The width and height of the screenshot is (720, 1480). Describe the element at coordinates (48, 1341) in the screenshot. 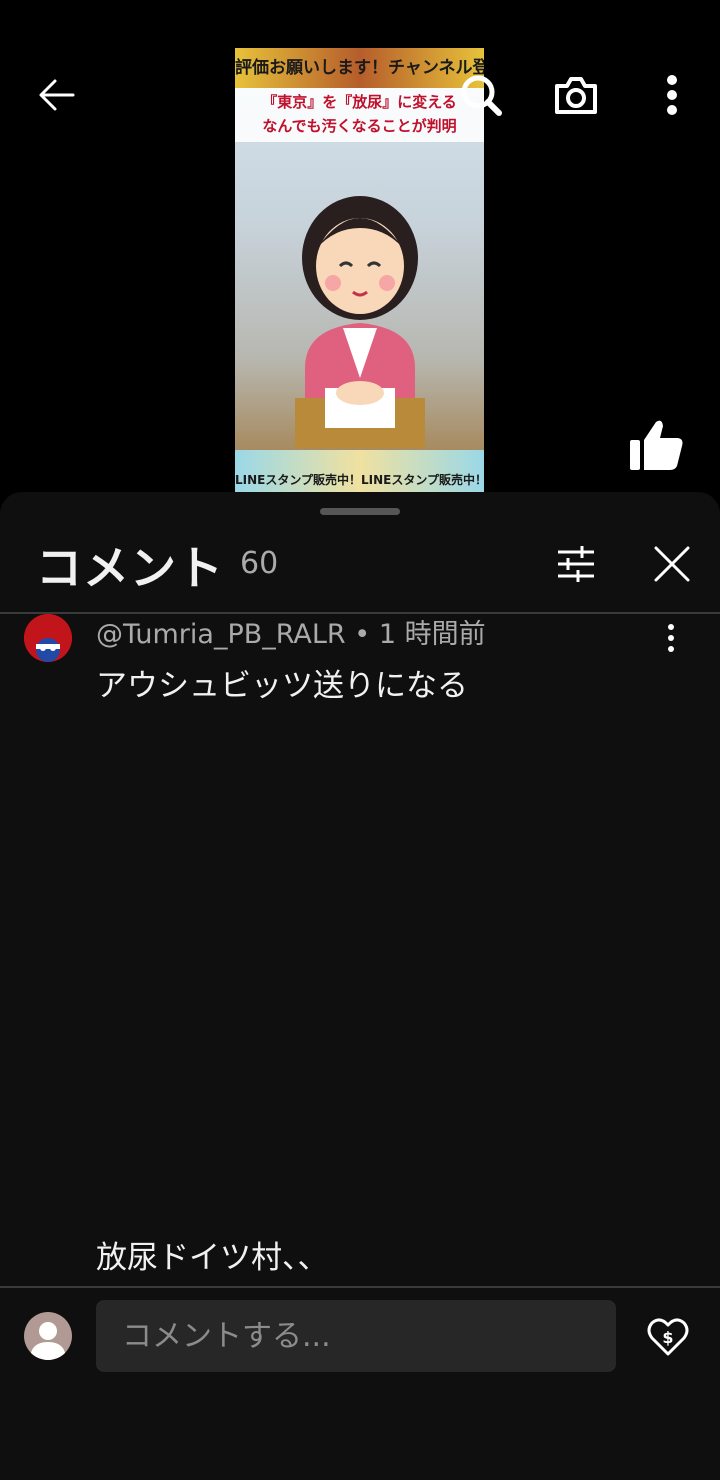

I see `person-icon` at that location.